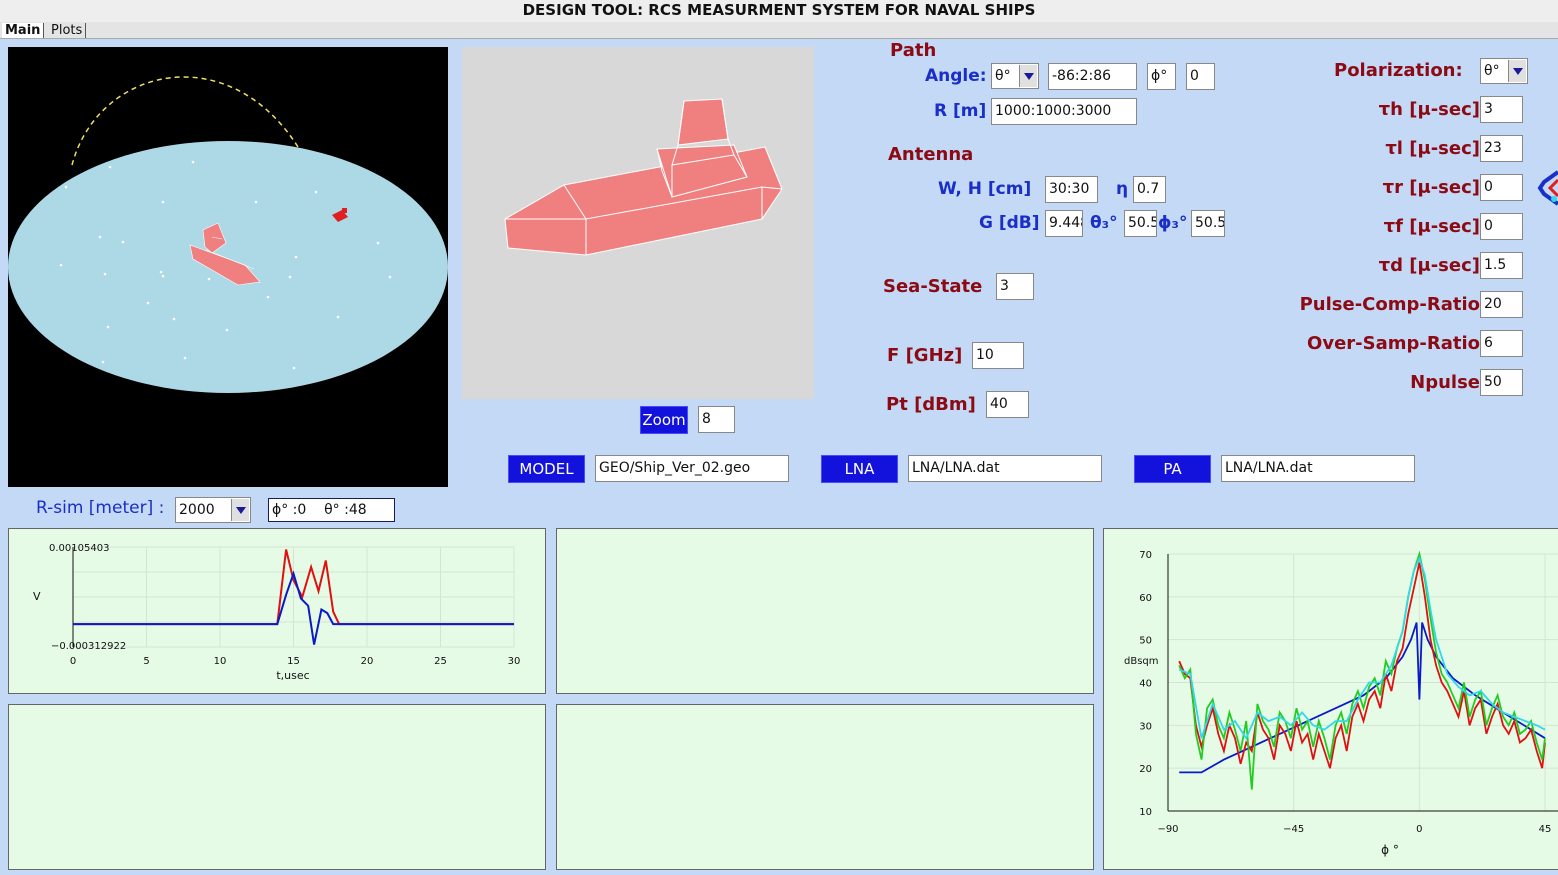 Image resolution: width=1558 pixels, height=875 pixels. I want to click on angle-readout: ϕ° :0 θ° :48, so click(331, 510).